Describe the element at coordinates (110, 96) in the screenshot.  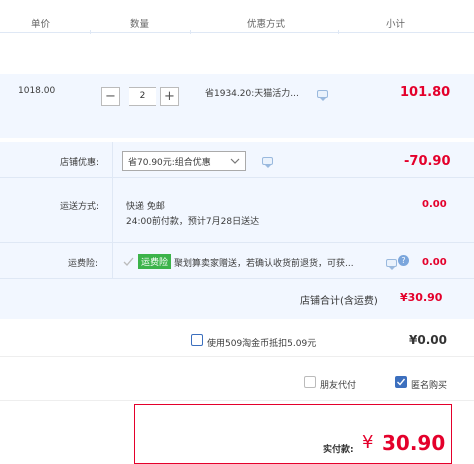
I see `decrease-qty-button: −` at that location.